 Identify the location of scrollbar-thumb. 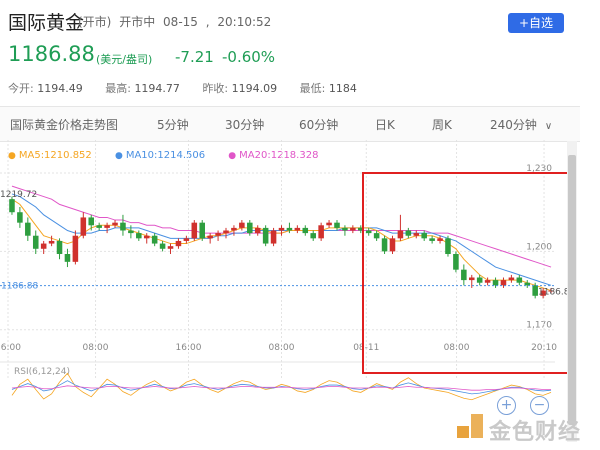
(572, 290).